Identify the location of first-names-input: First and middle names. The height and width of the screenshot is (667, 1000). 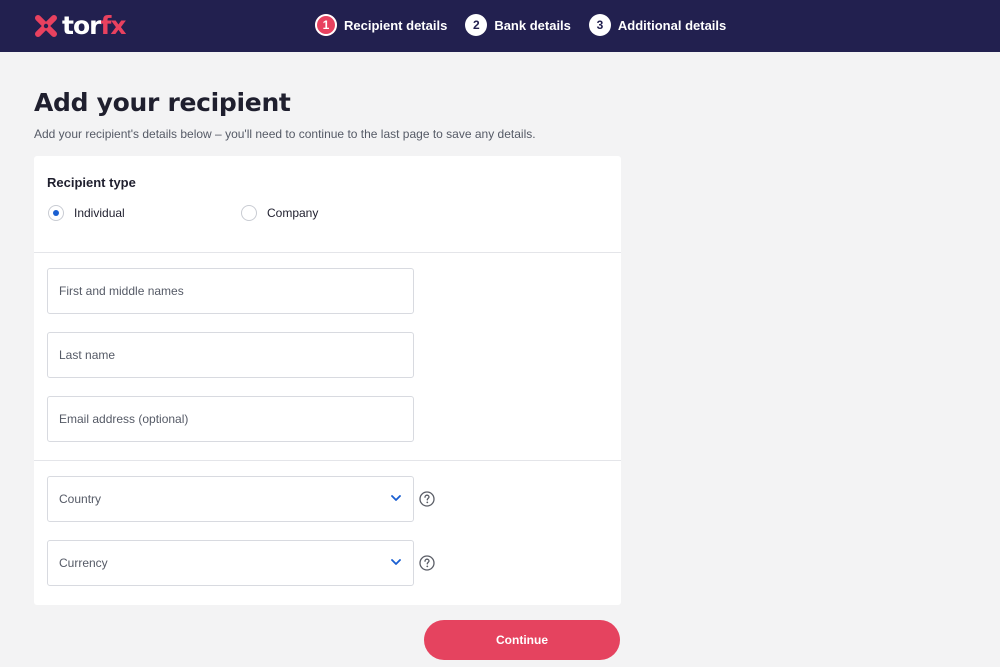
(230, 291).